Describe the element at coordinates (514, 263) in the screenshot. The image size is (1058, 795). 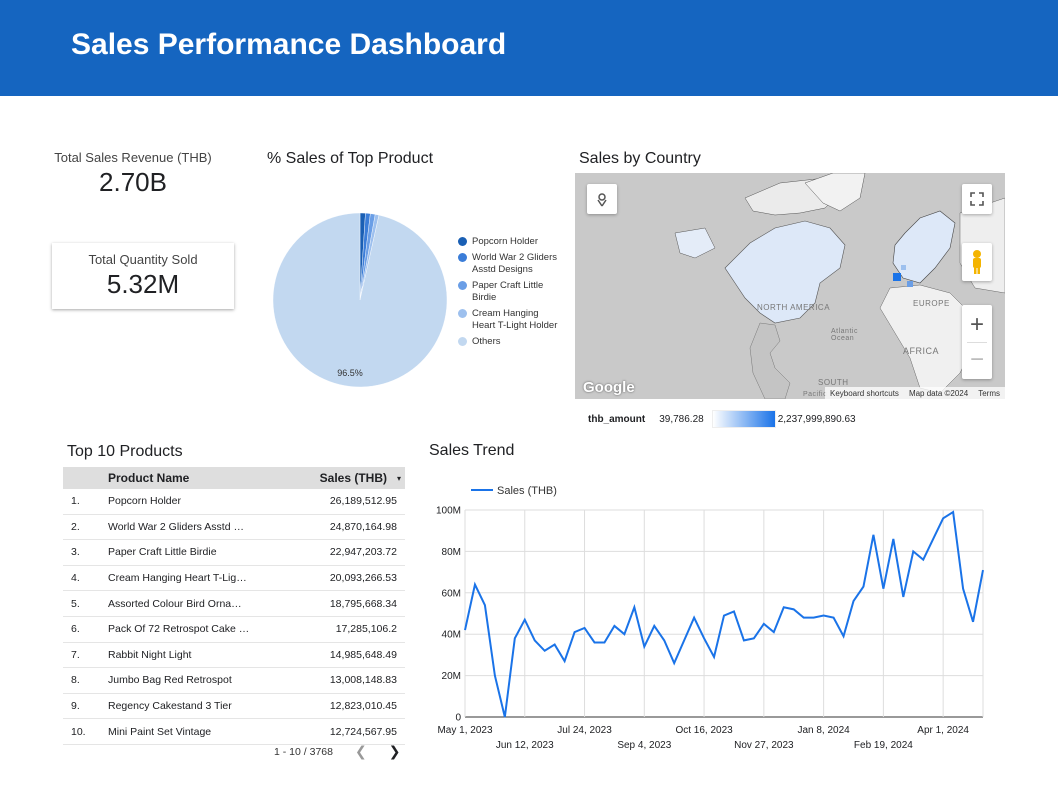
I see `legend-label: World War 2 Gliders Asstd Designs` at that location.